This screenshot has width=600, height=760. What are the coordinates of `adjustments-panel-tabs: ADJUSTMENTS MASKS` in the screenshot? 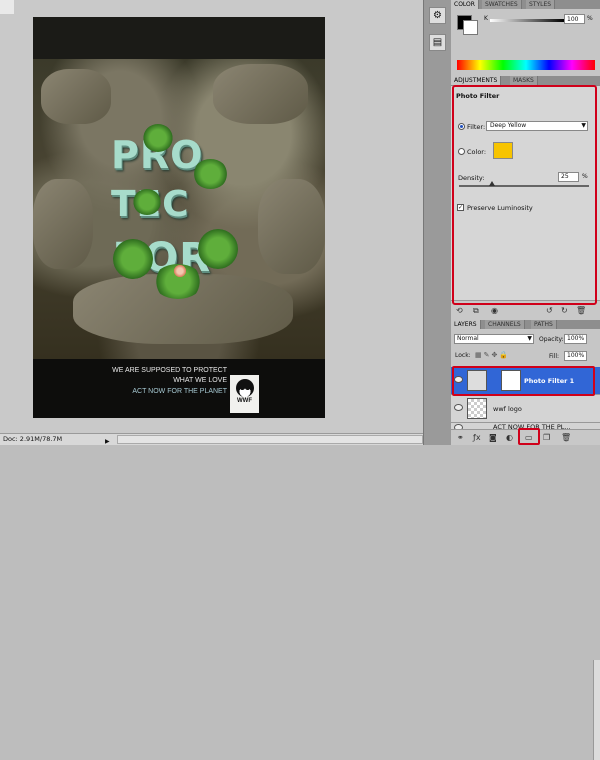 It's located at (525, 80).